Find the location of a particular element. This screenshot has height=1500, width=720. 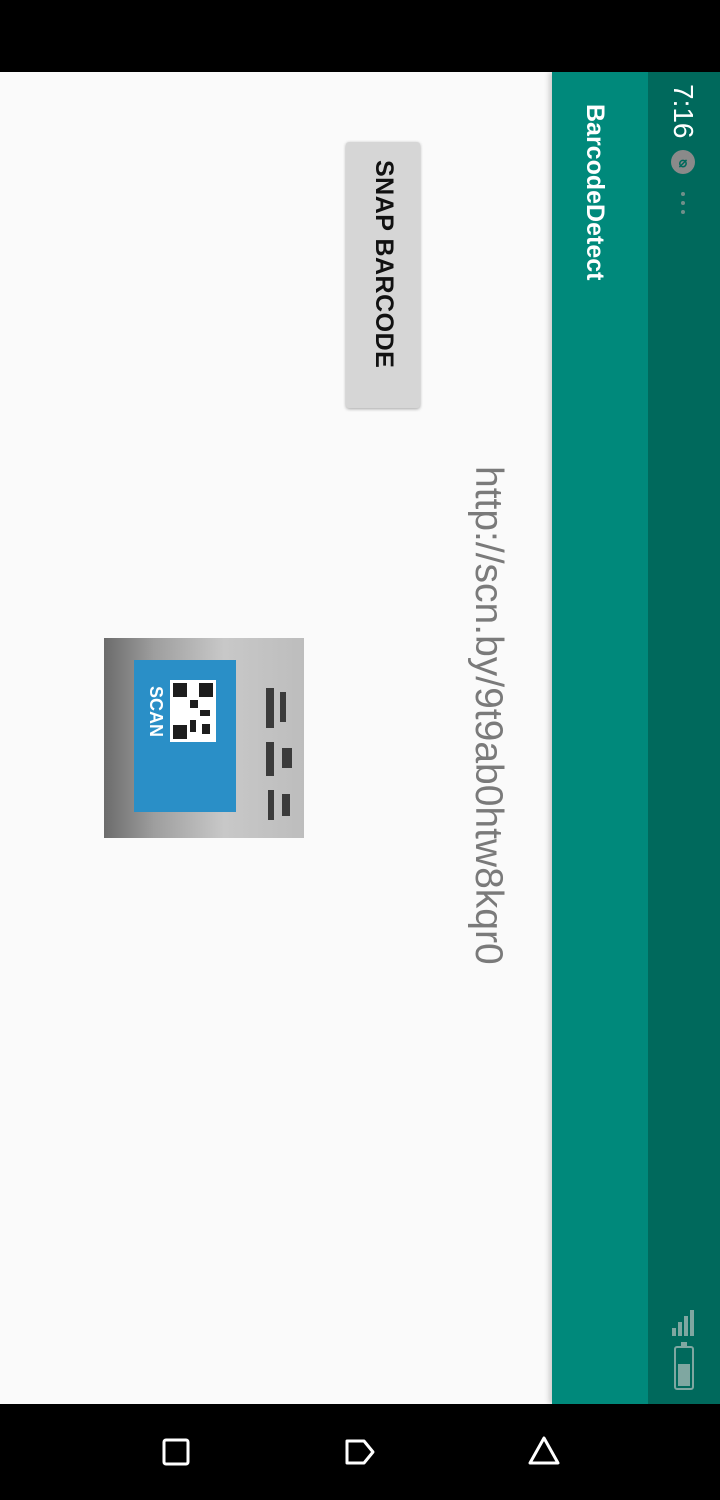

recents-button is located at coordinates (176, 1452).